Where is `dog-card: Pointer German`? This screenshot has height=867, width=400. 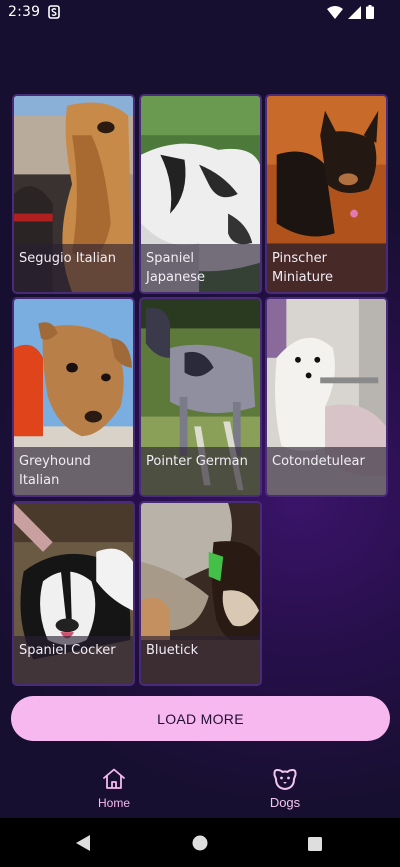 dog-card: Pointer German is located at coordinates (200, 397).